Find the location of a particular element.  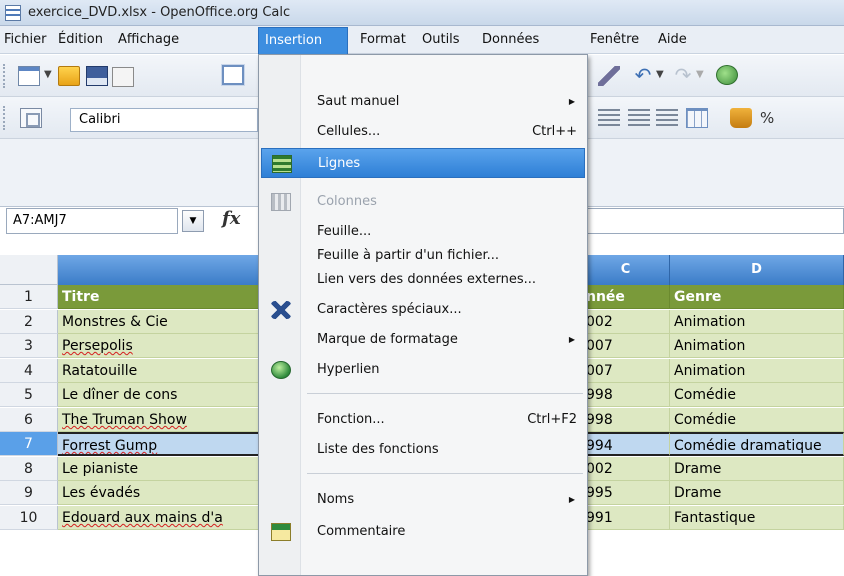

row-header: 10 is located at coordinates (29, 518).